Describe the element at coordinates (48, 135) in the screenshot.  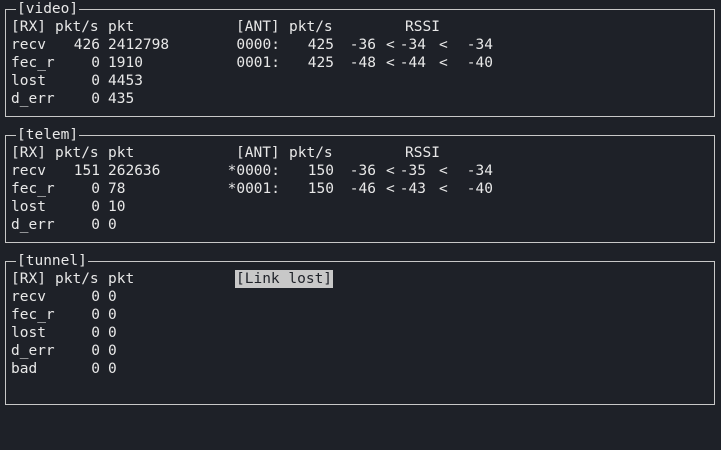
I see `telem-panel-title: [telem]` at that location.